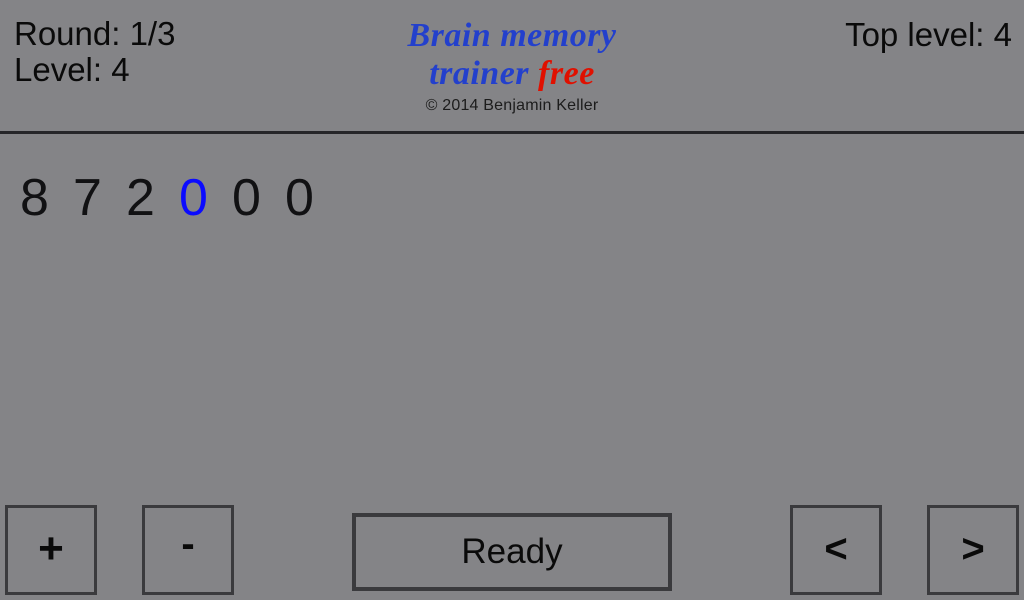 The width and height of the screenshot is (1024, 600). I want to click on ready-button: Ready, so click(512, 552).